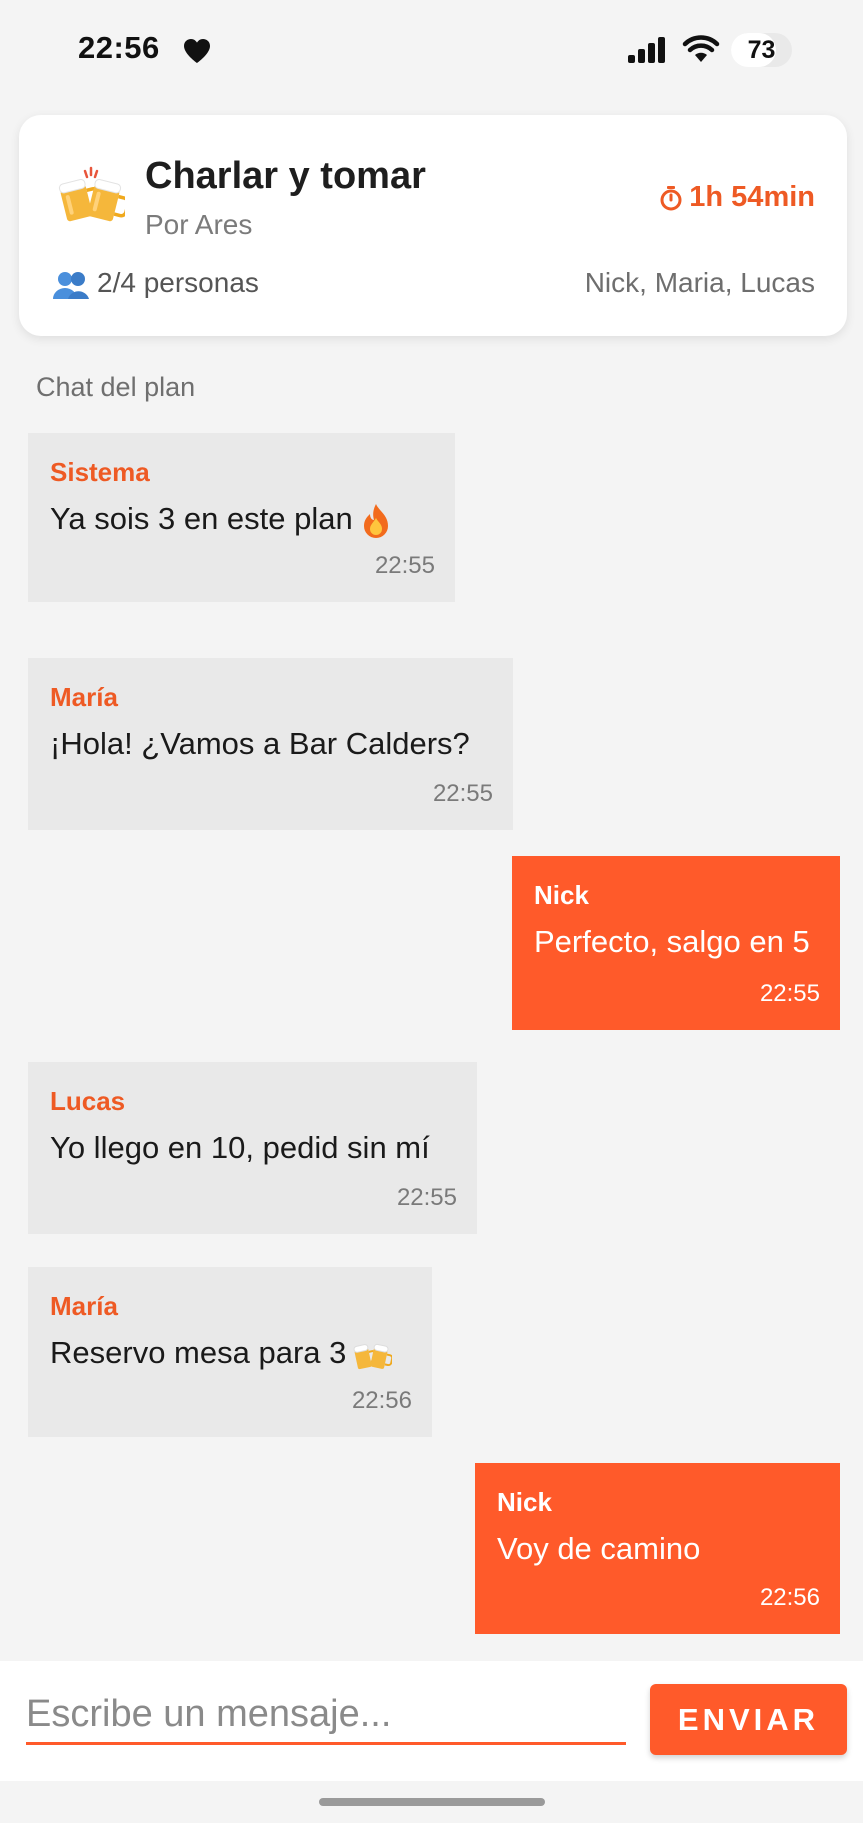  Describe the element at coordinates (88, 1101) in the screenshot. I see `message-sender: Lucas` at that location.